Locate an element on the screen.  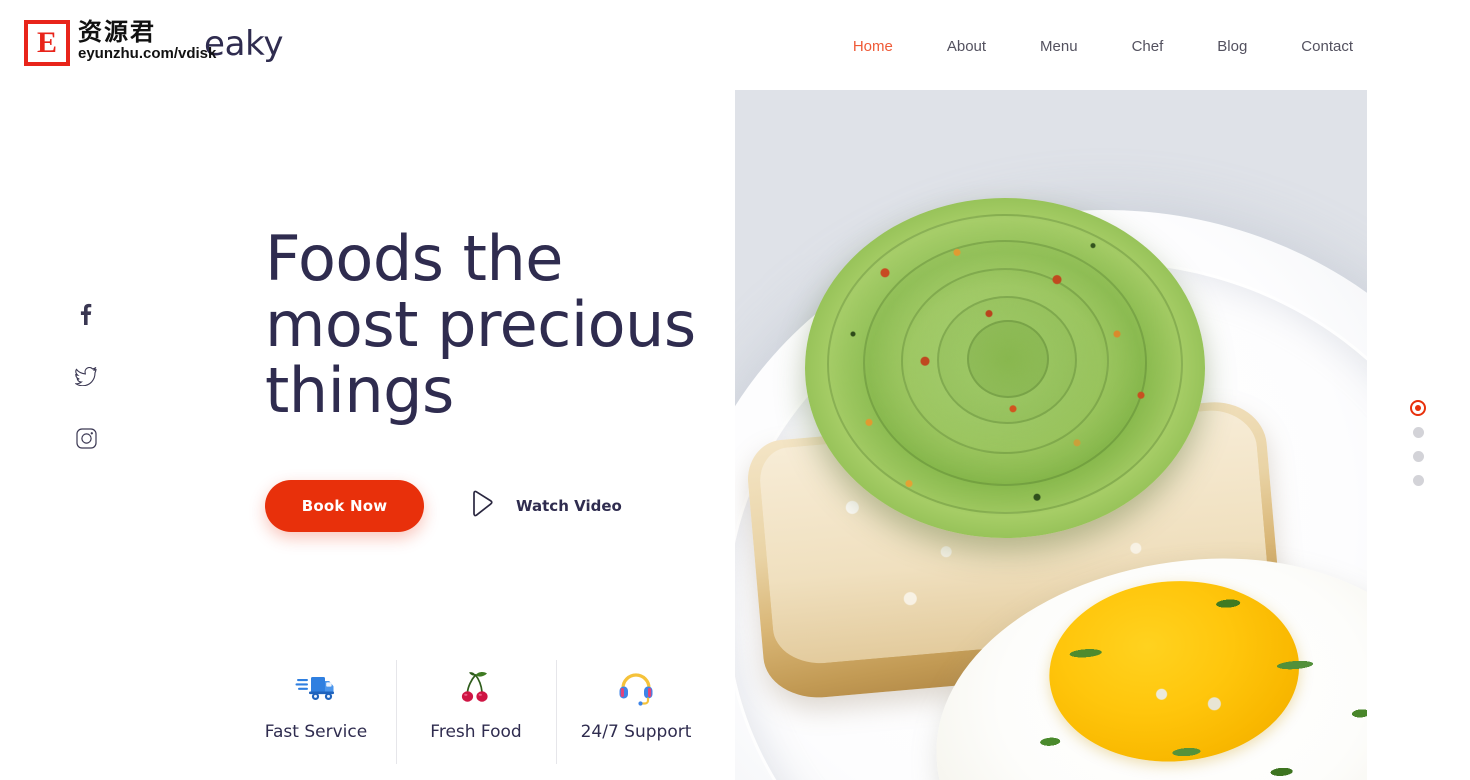
feature-label: 24/7 Support is located at coordinates (636, 732).